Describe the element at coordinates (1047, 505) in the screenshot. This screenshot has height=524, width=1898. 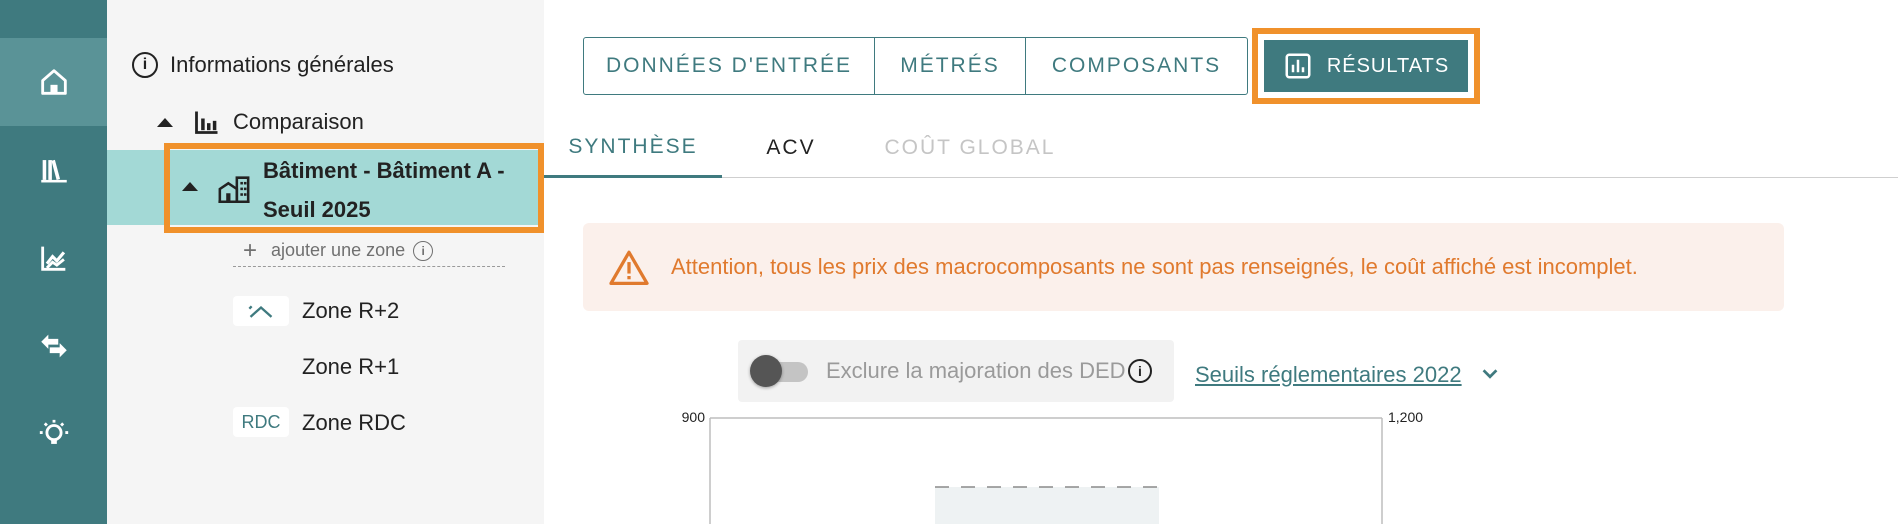
I see `chart-bar` at that location.